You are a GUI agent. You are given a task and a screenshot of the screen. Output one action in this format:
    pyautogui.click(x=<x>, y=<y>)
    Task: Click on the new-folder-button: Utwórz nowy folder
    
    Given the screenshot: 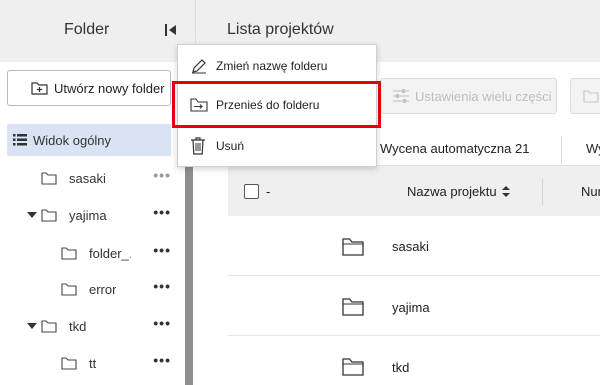 What is the action you would take?
    pyautogui.click(x=89, y=88)
    